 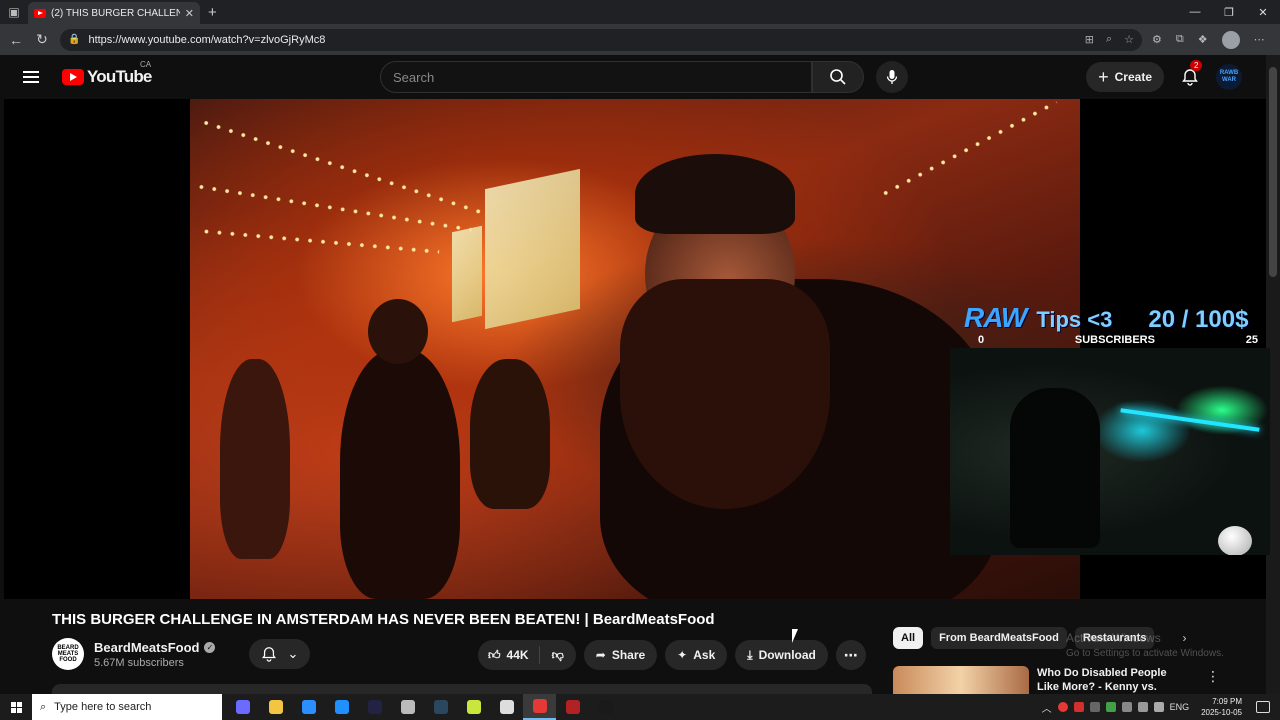 What do you see at coordinates (42, 39) in the screenshot?
I see `refresh-icon: ↻` at bounding box center [42, 39].